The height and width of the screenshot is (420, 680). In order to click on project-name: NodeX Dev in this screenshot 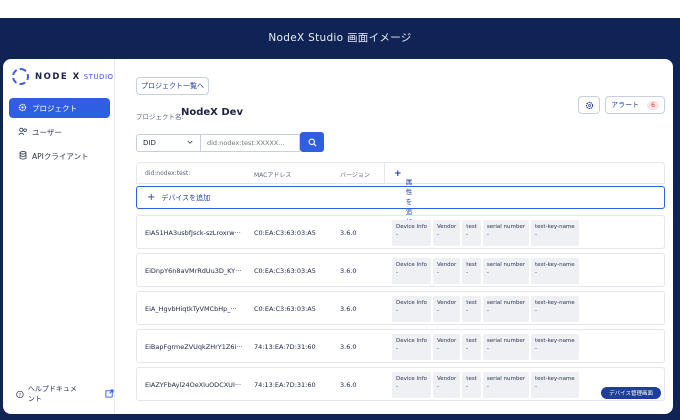, I will do `click(212, 112)`.